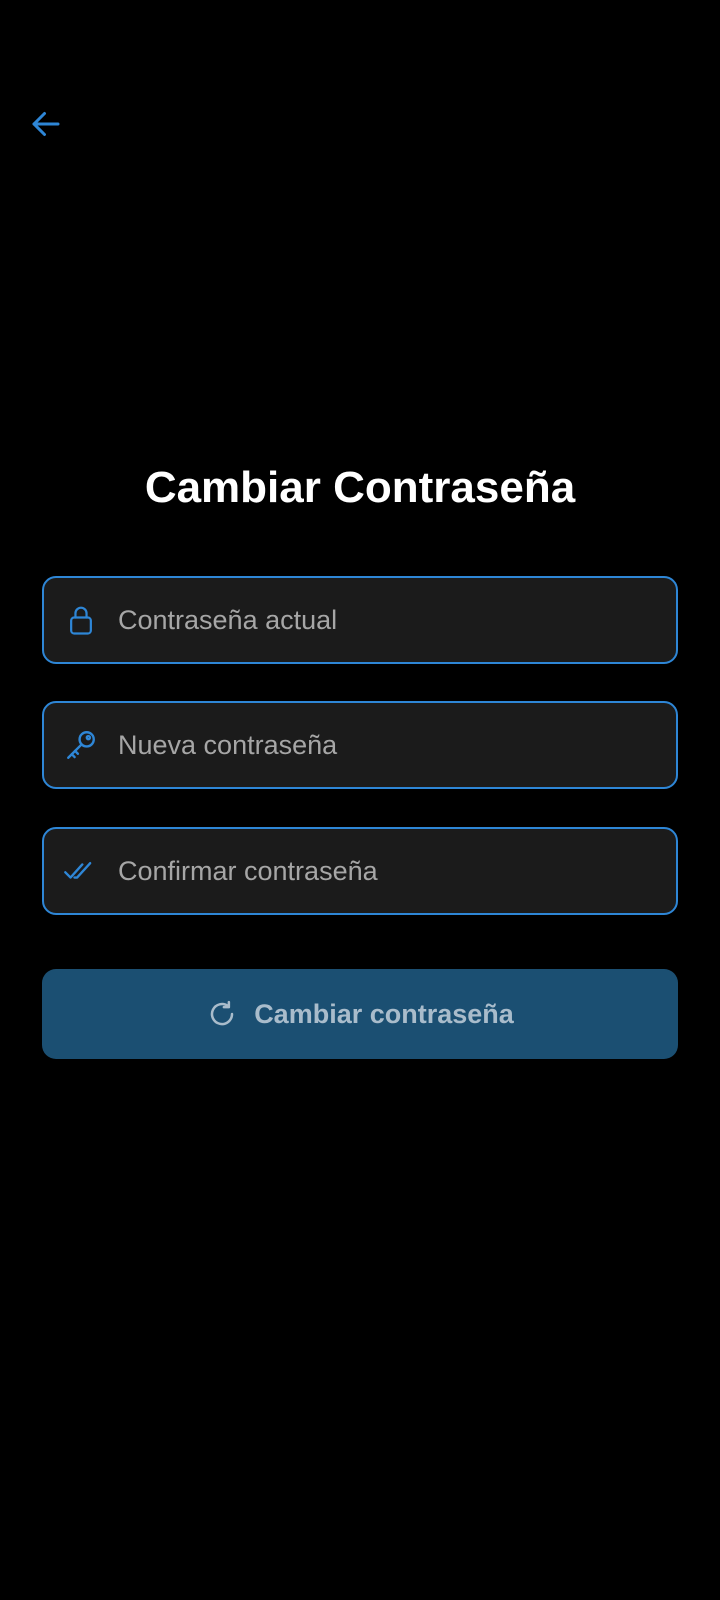  I want to click on lock-icon, so click(81, 620).